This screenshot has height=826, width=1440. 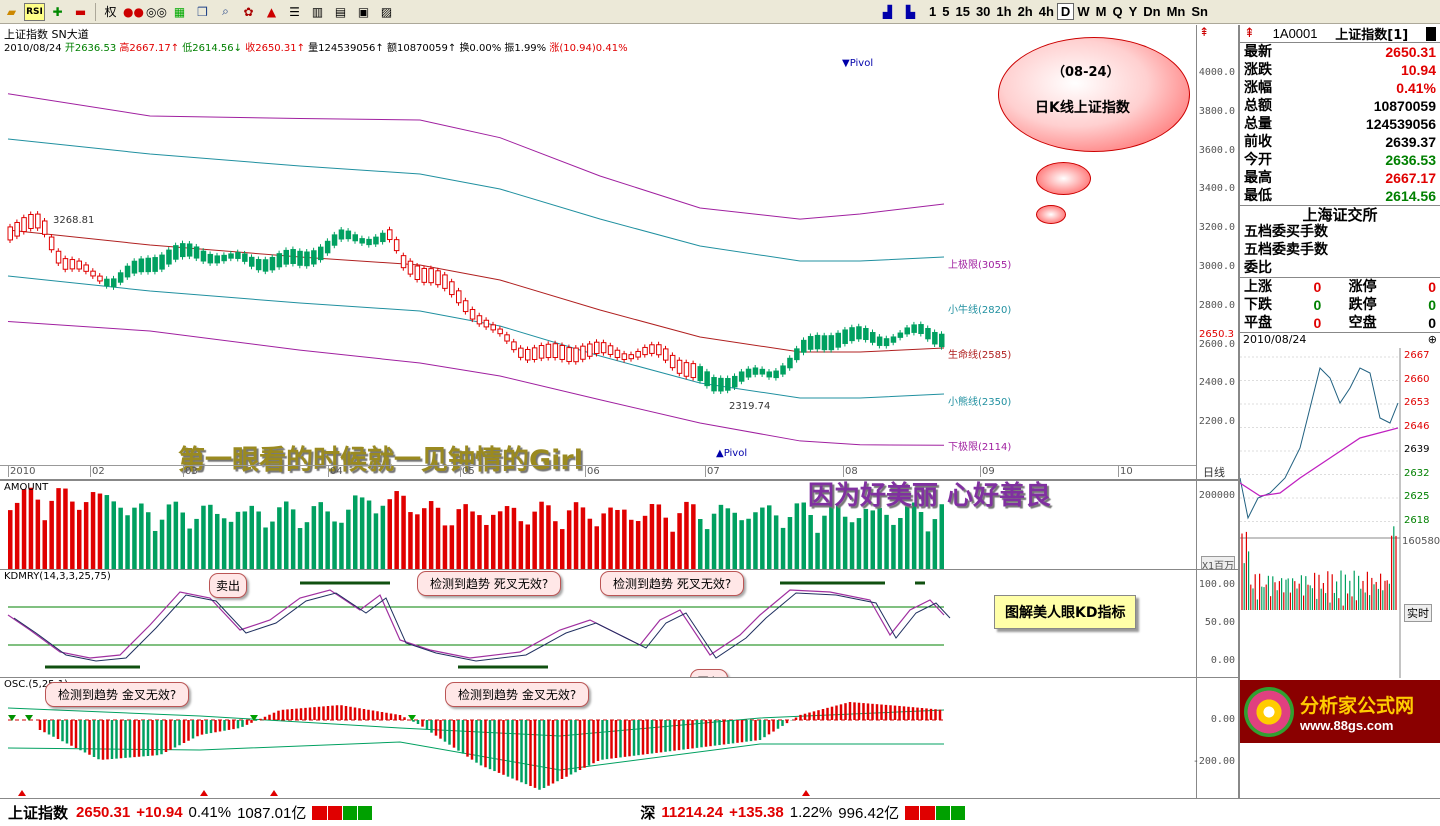 I want to click on quote-row: 涨跌 10.94, so click(x=1340, y=70).